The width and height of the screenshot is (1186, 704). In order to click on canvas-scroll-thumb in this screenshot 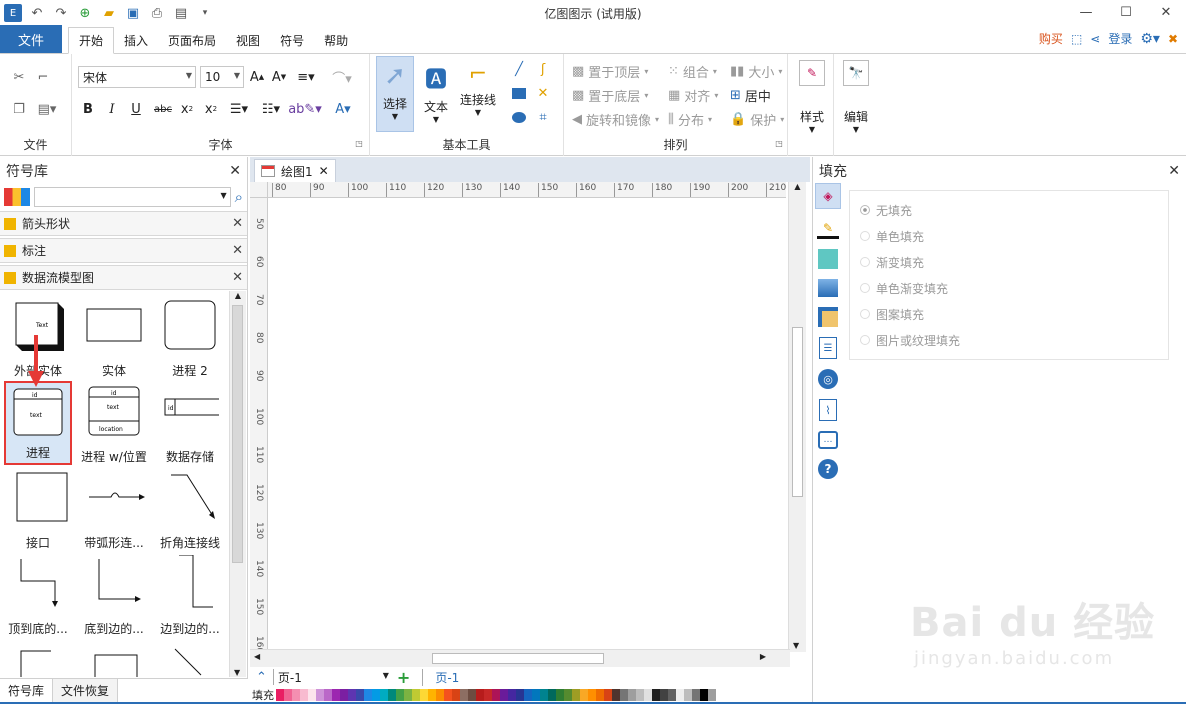, I will do `click(797, 412)`.